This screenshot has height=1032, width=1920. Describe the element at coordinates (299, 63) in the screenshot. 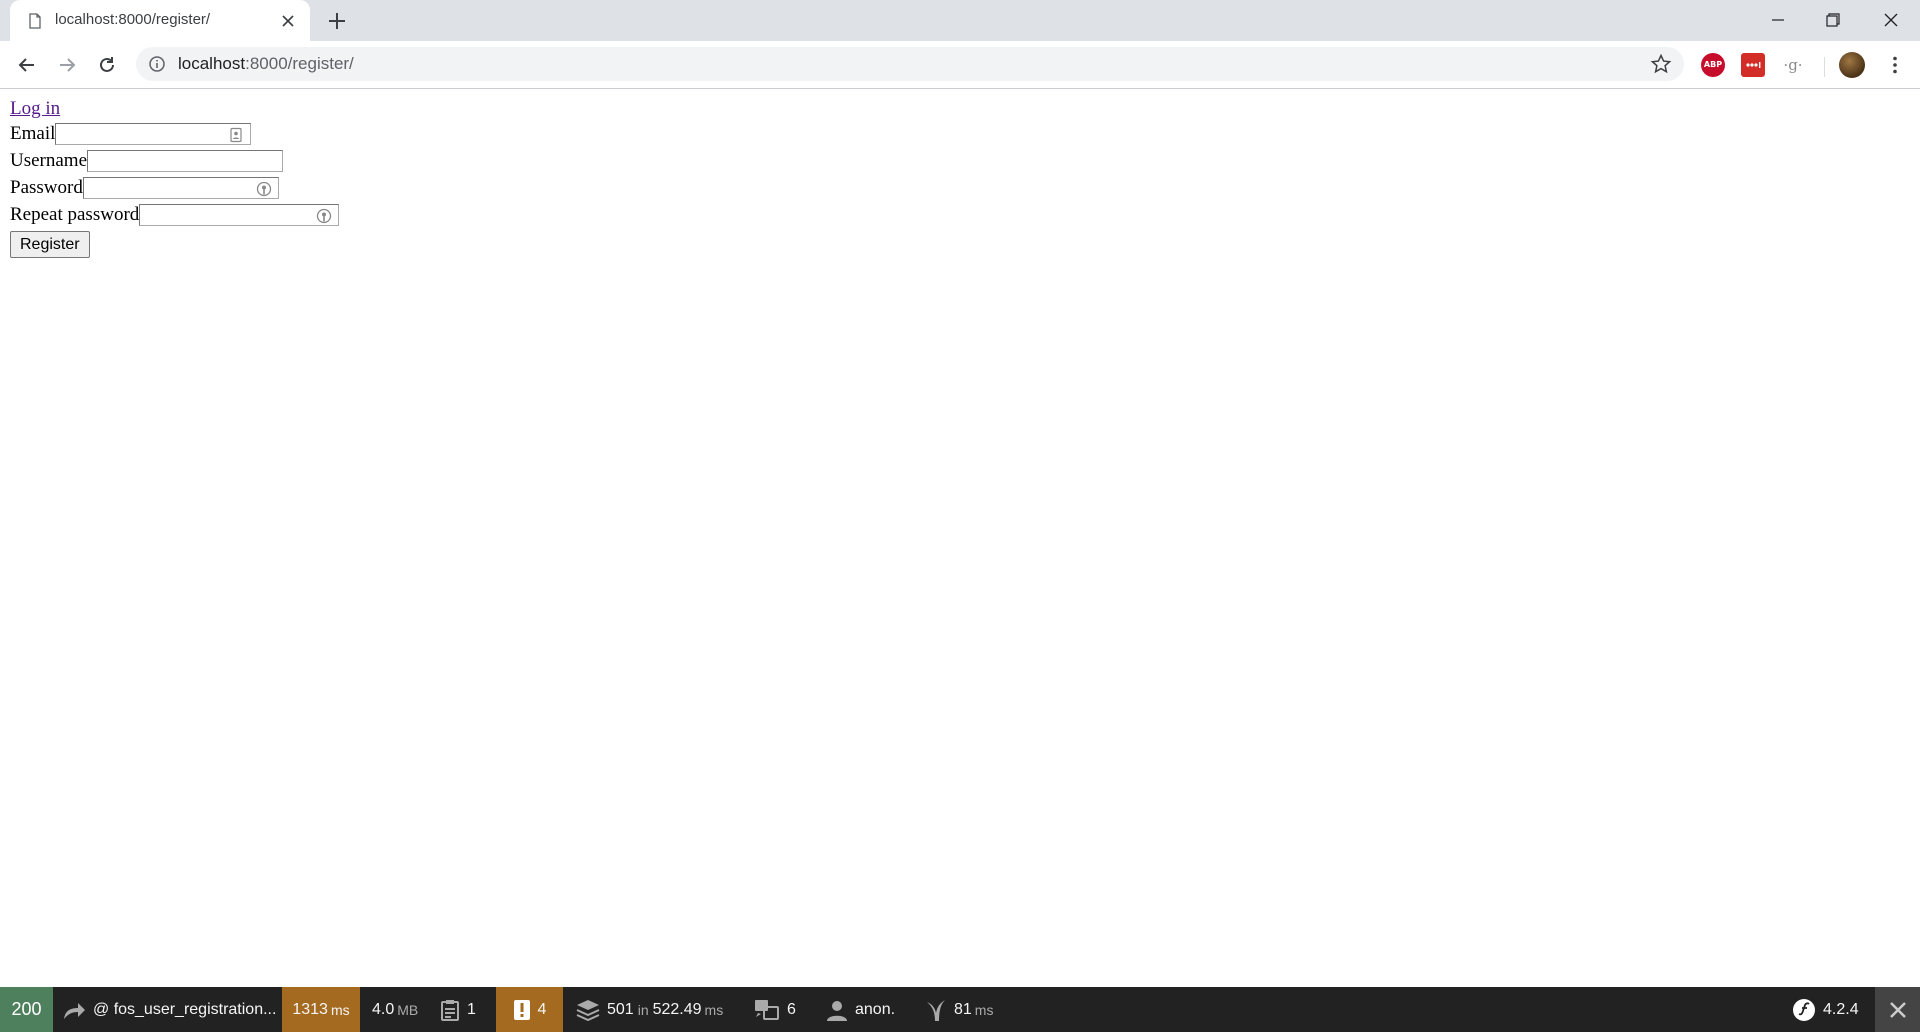

I see `url-path: :8000/register/` at that location.